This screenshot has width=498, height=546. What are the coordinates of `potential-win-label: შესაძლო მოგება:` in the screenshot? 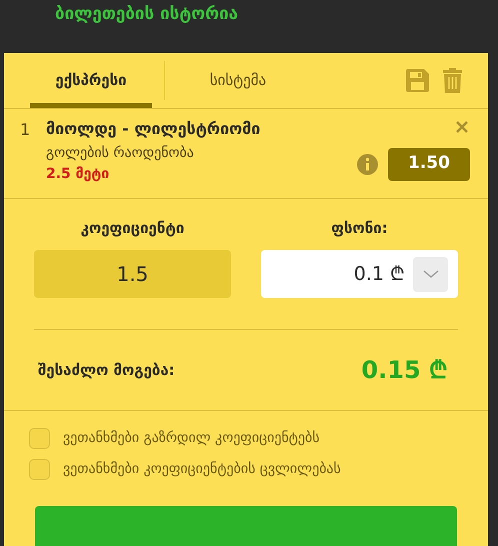 It's located at (106, 370).